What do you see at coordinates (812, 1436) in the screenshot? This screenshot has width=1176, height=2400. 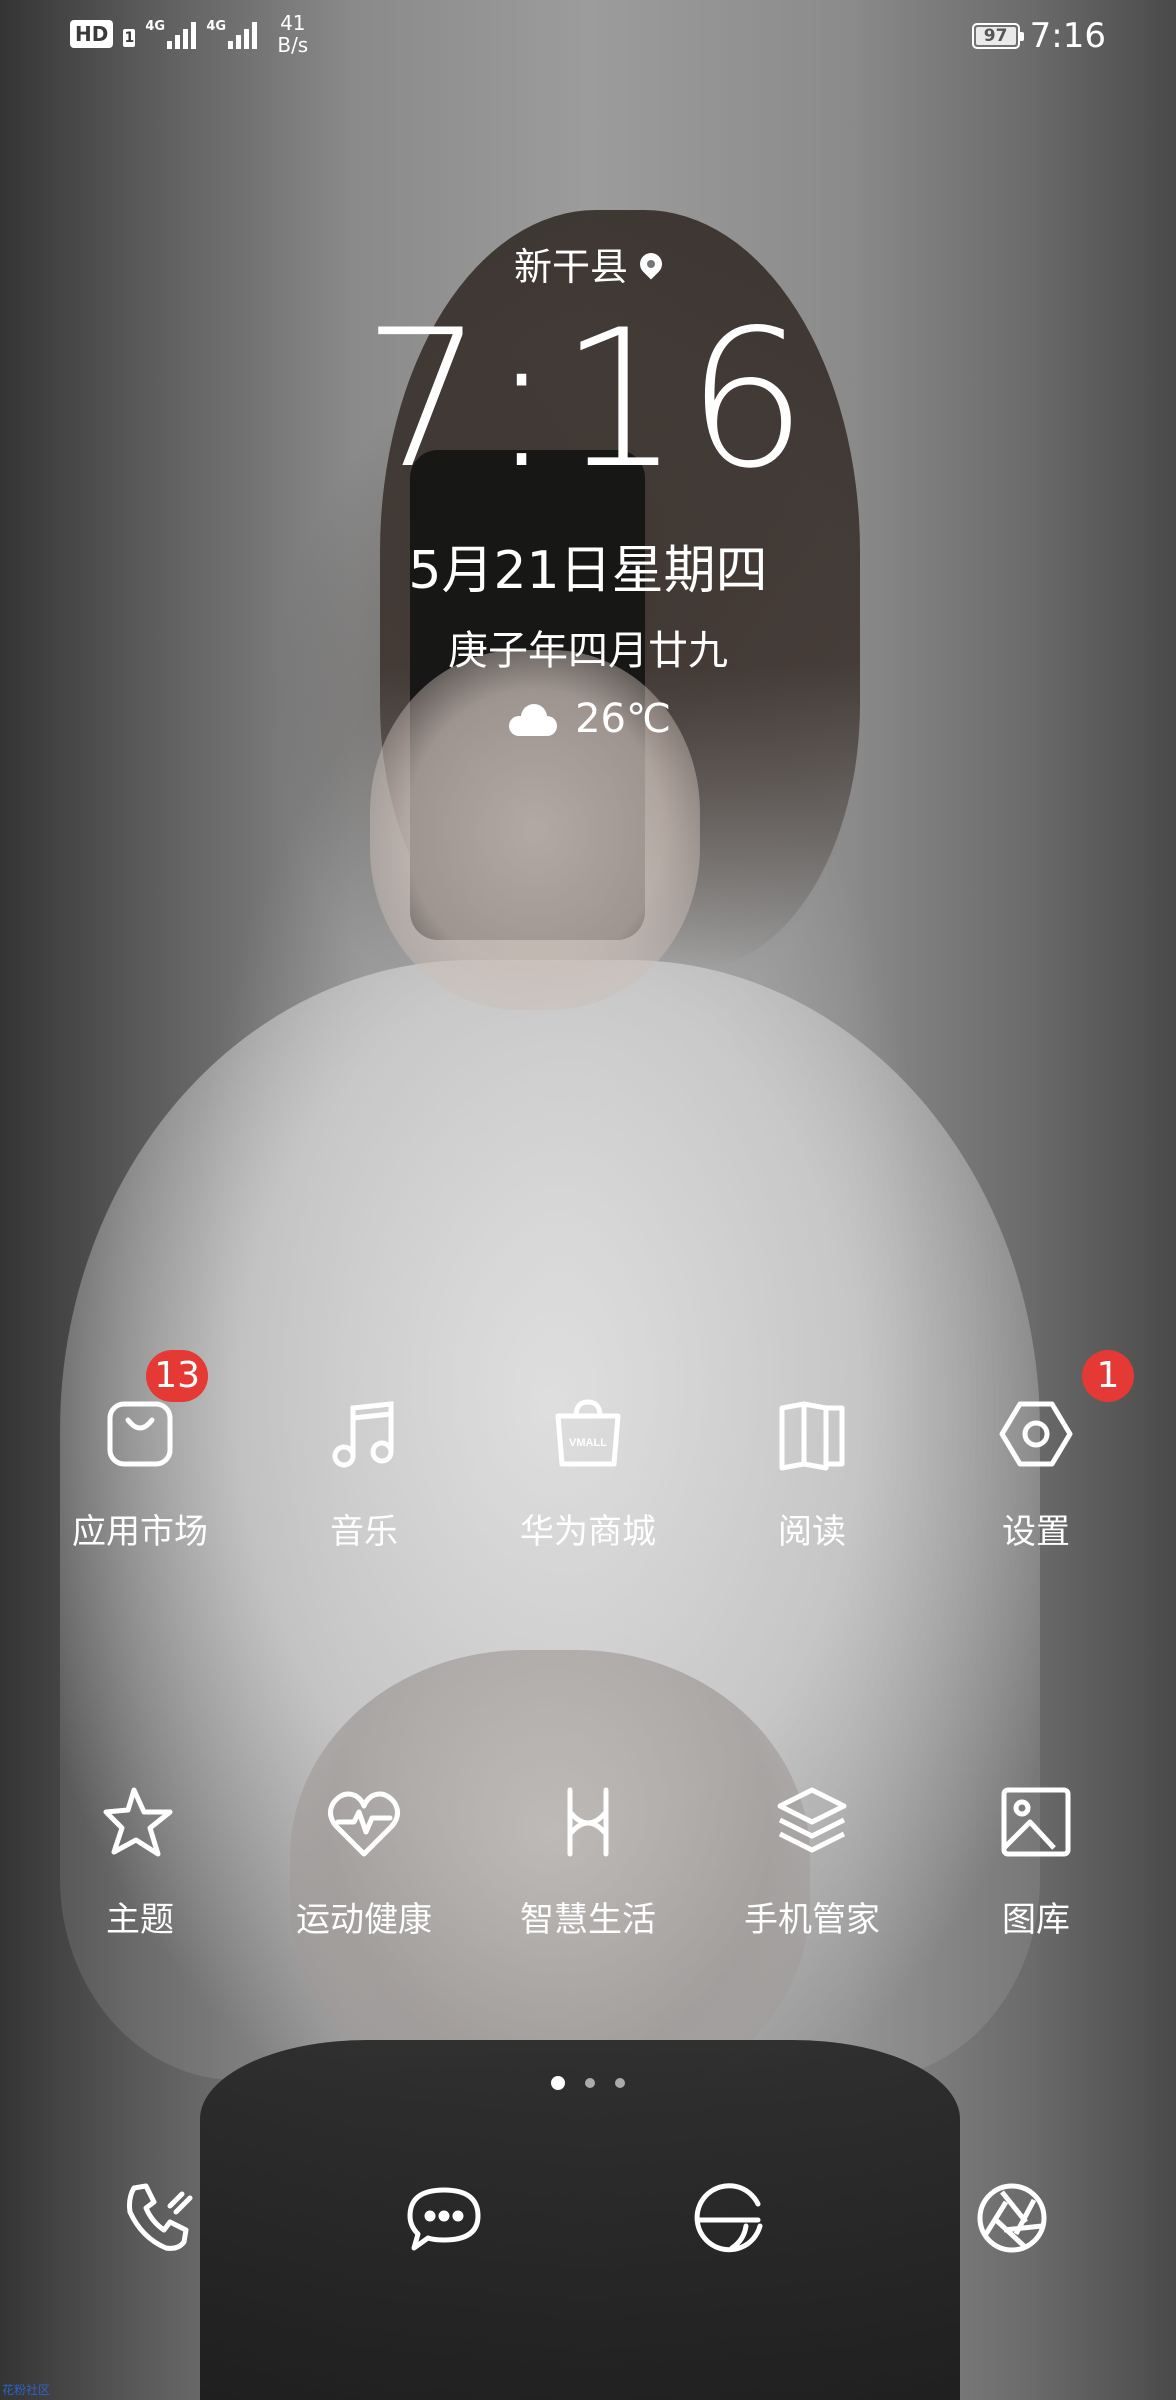 I see `book-icon` at bounding box center [812, 1436].